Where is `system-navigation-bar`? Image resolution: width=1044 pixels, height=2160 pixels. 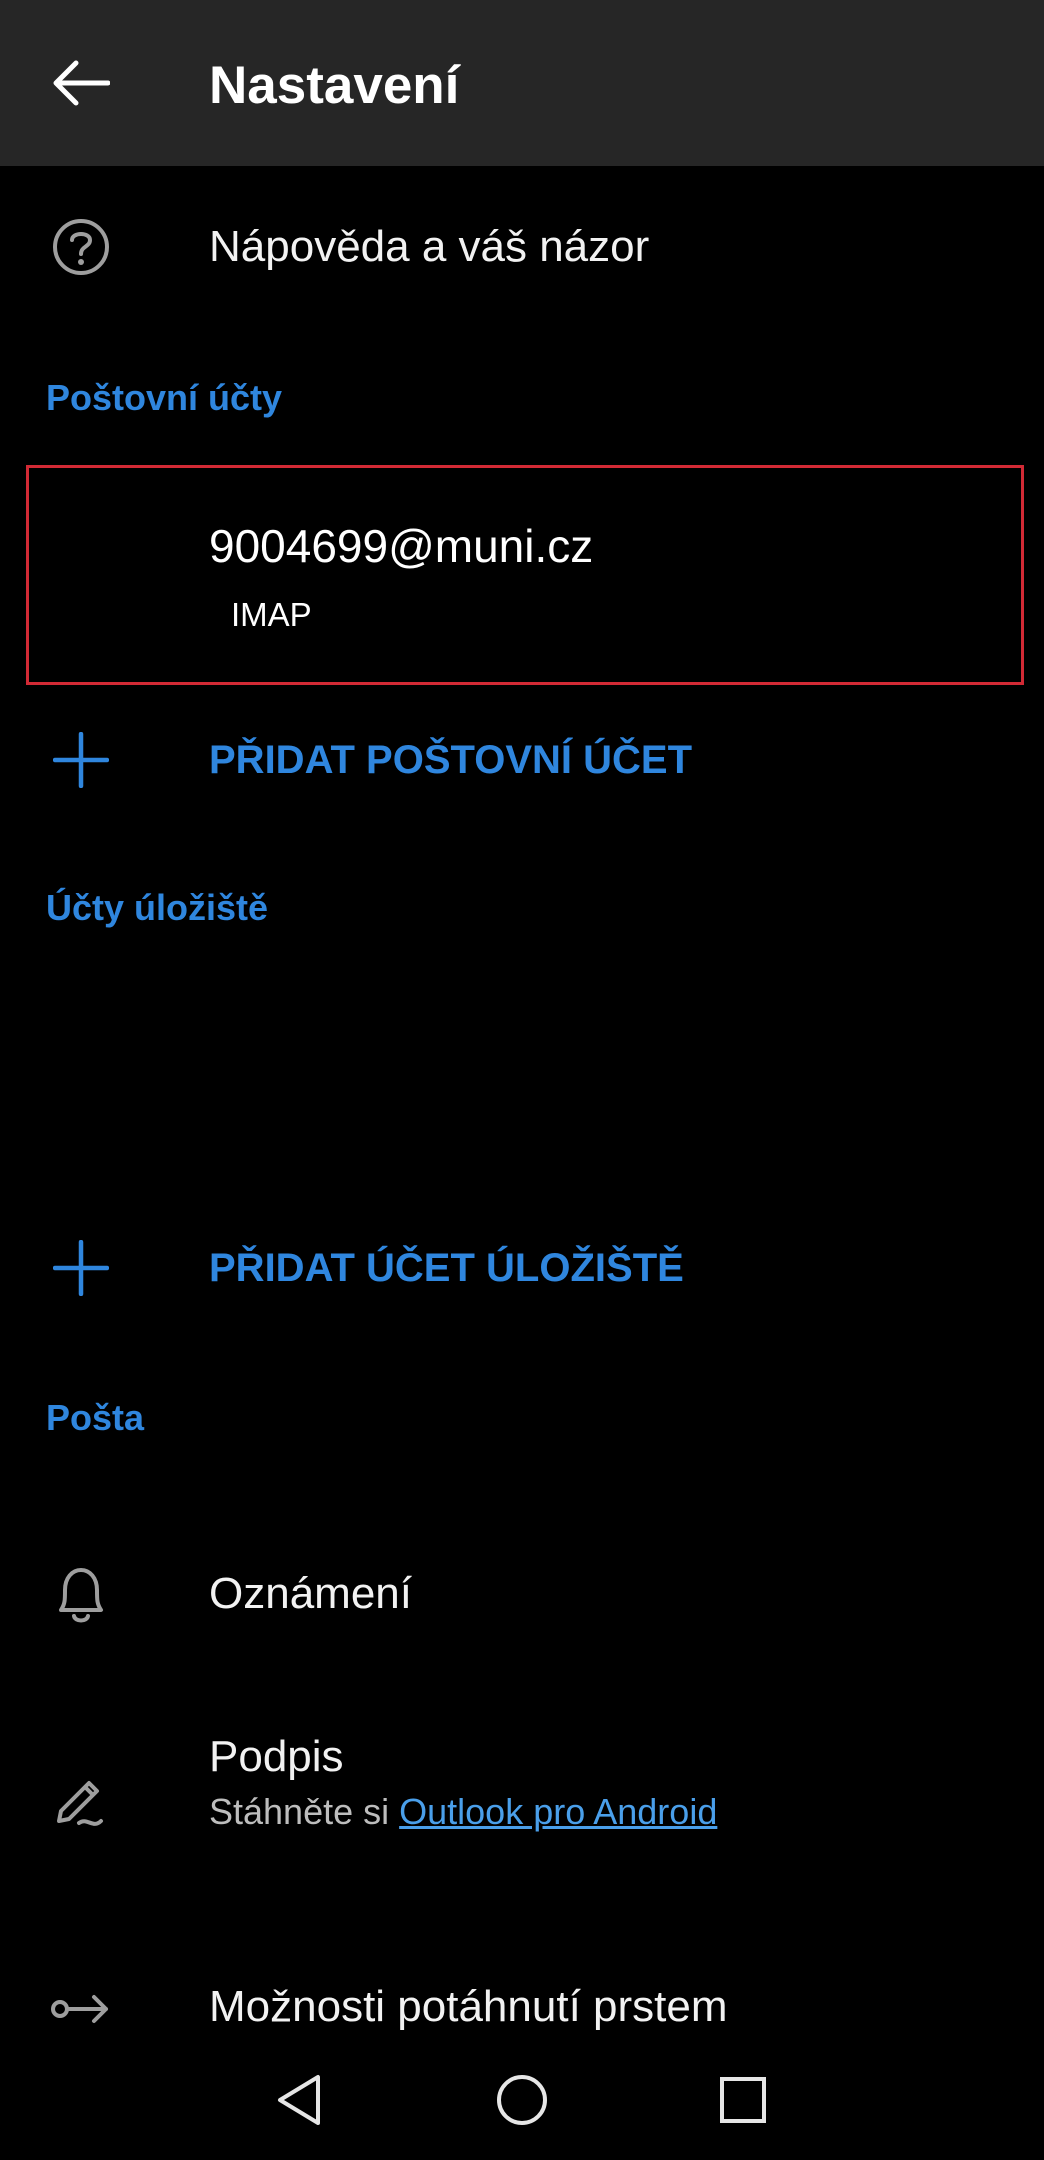 system-navigation-bar is located at coordinates (522, 2100).